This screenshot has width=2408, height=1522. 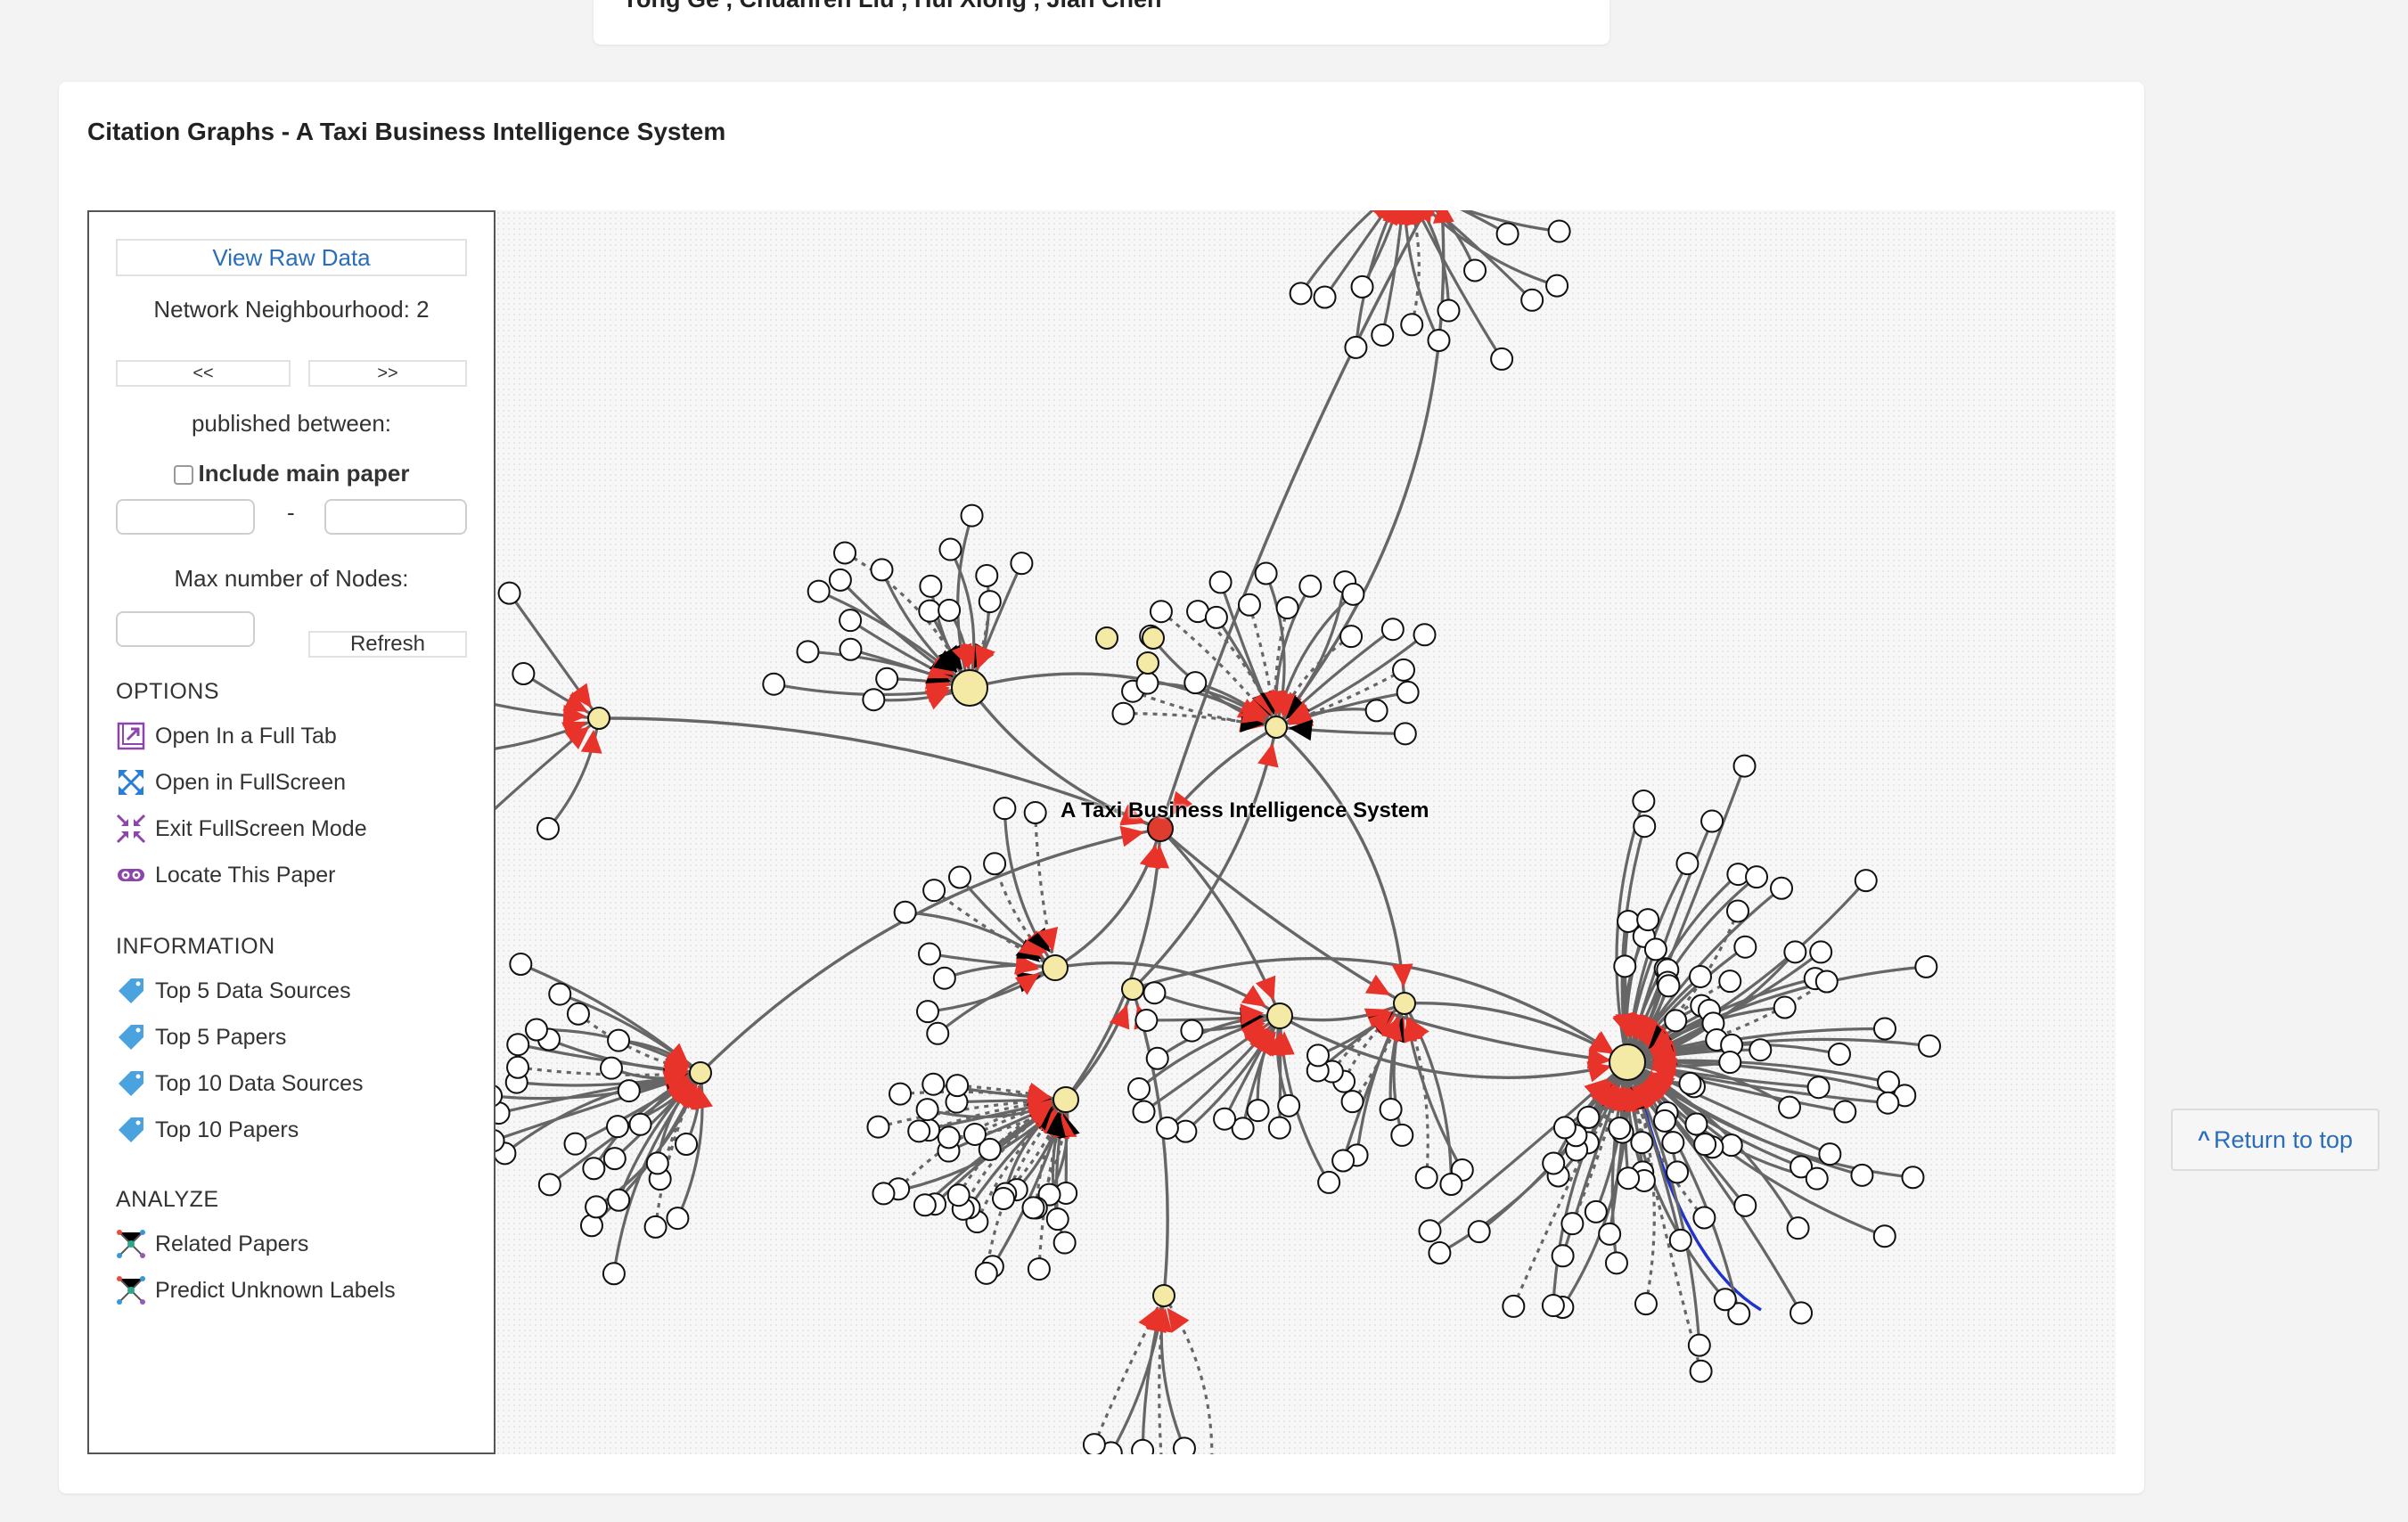 I want to click on open-in-full-tab-item: Open In a Full Tab, so click(x=226, y=736).